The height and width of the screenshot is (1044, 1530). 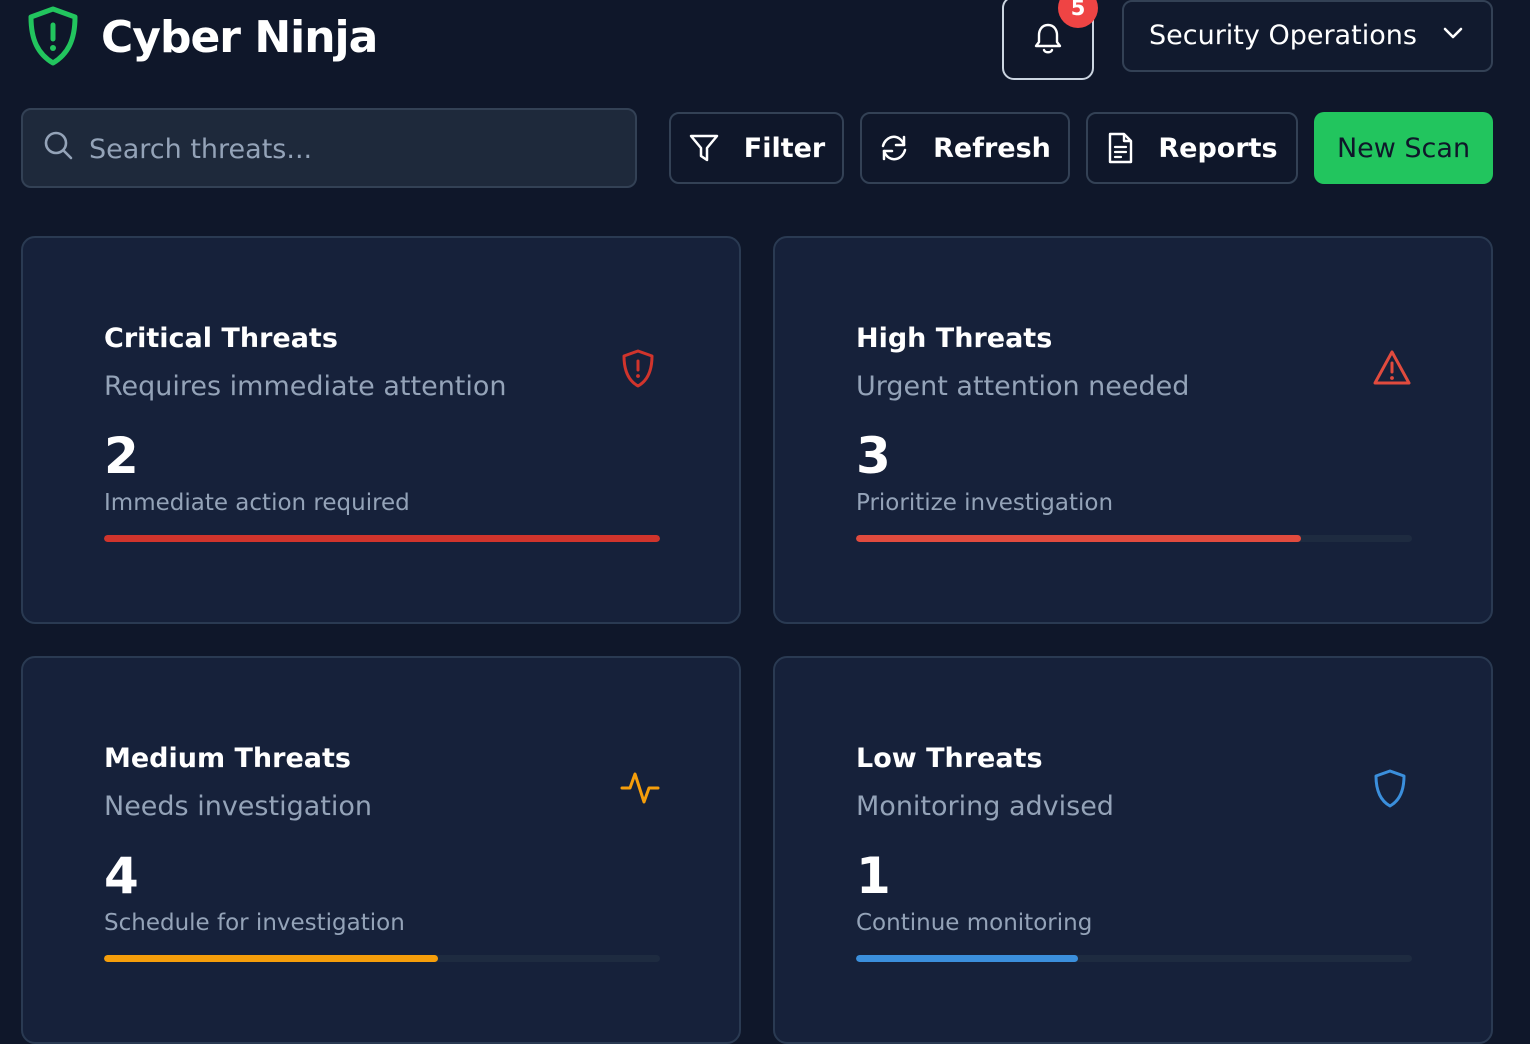 I want to click on search-icon, so click(x=58, y=145).